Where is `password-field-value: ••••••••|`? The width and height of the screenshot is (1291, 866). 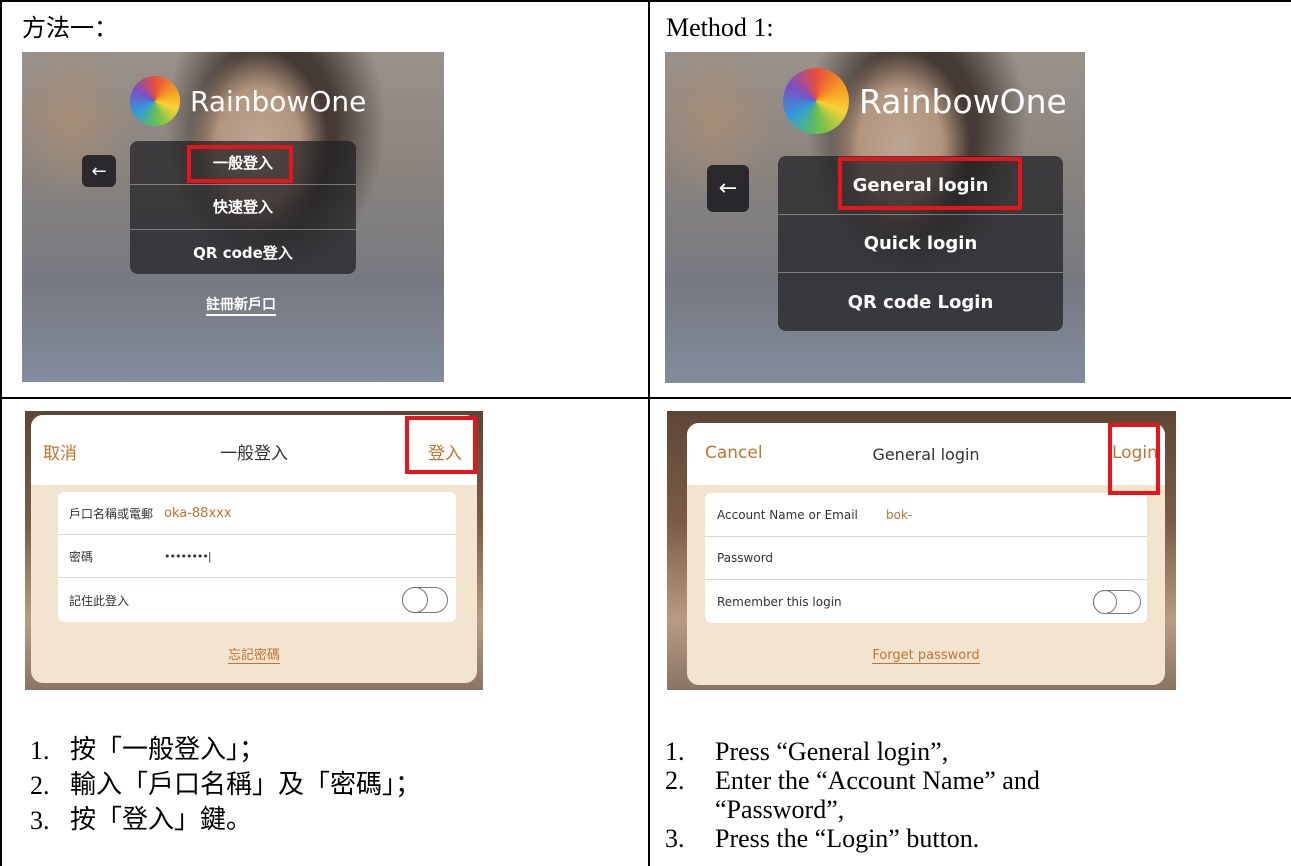
password-field-value: ••••••••| is located at coordinates (188, 556).